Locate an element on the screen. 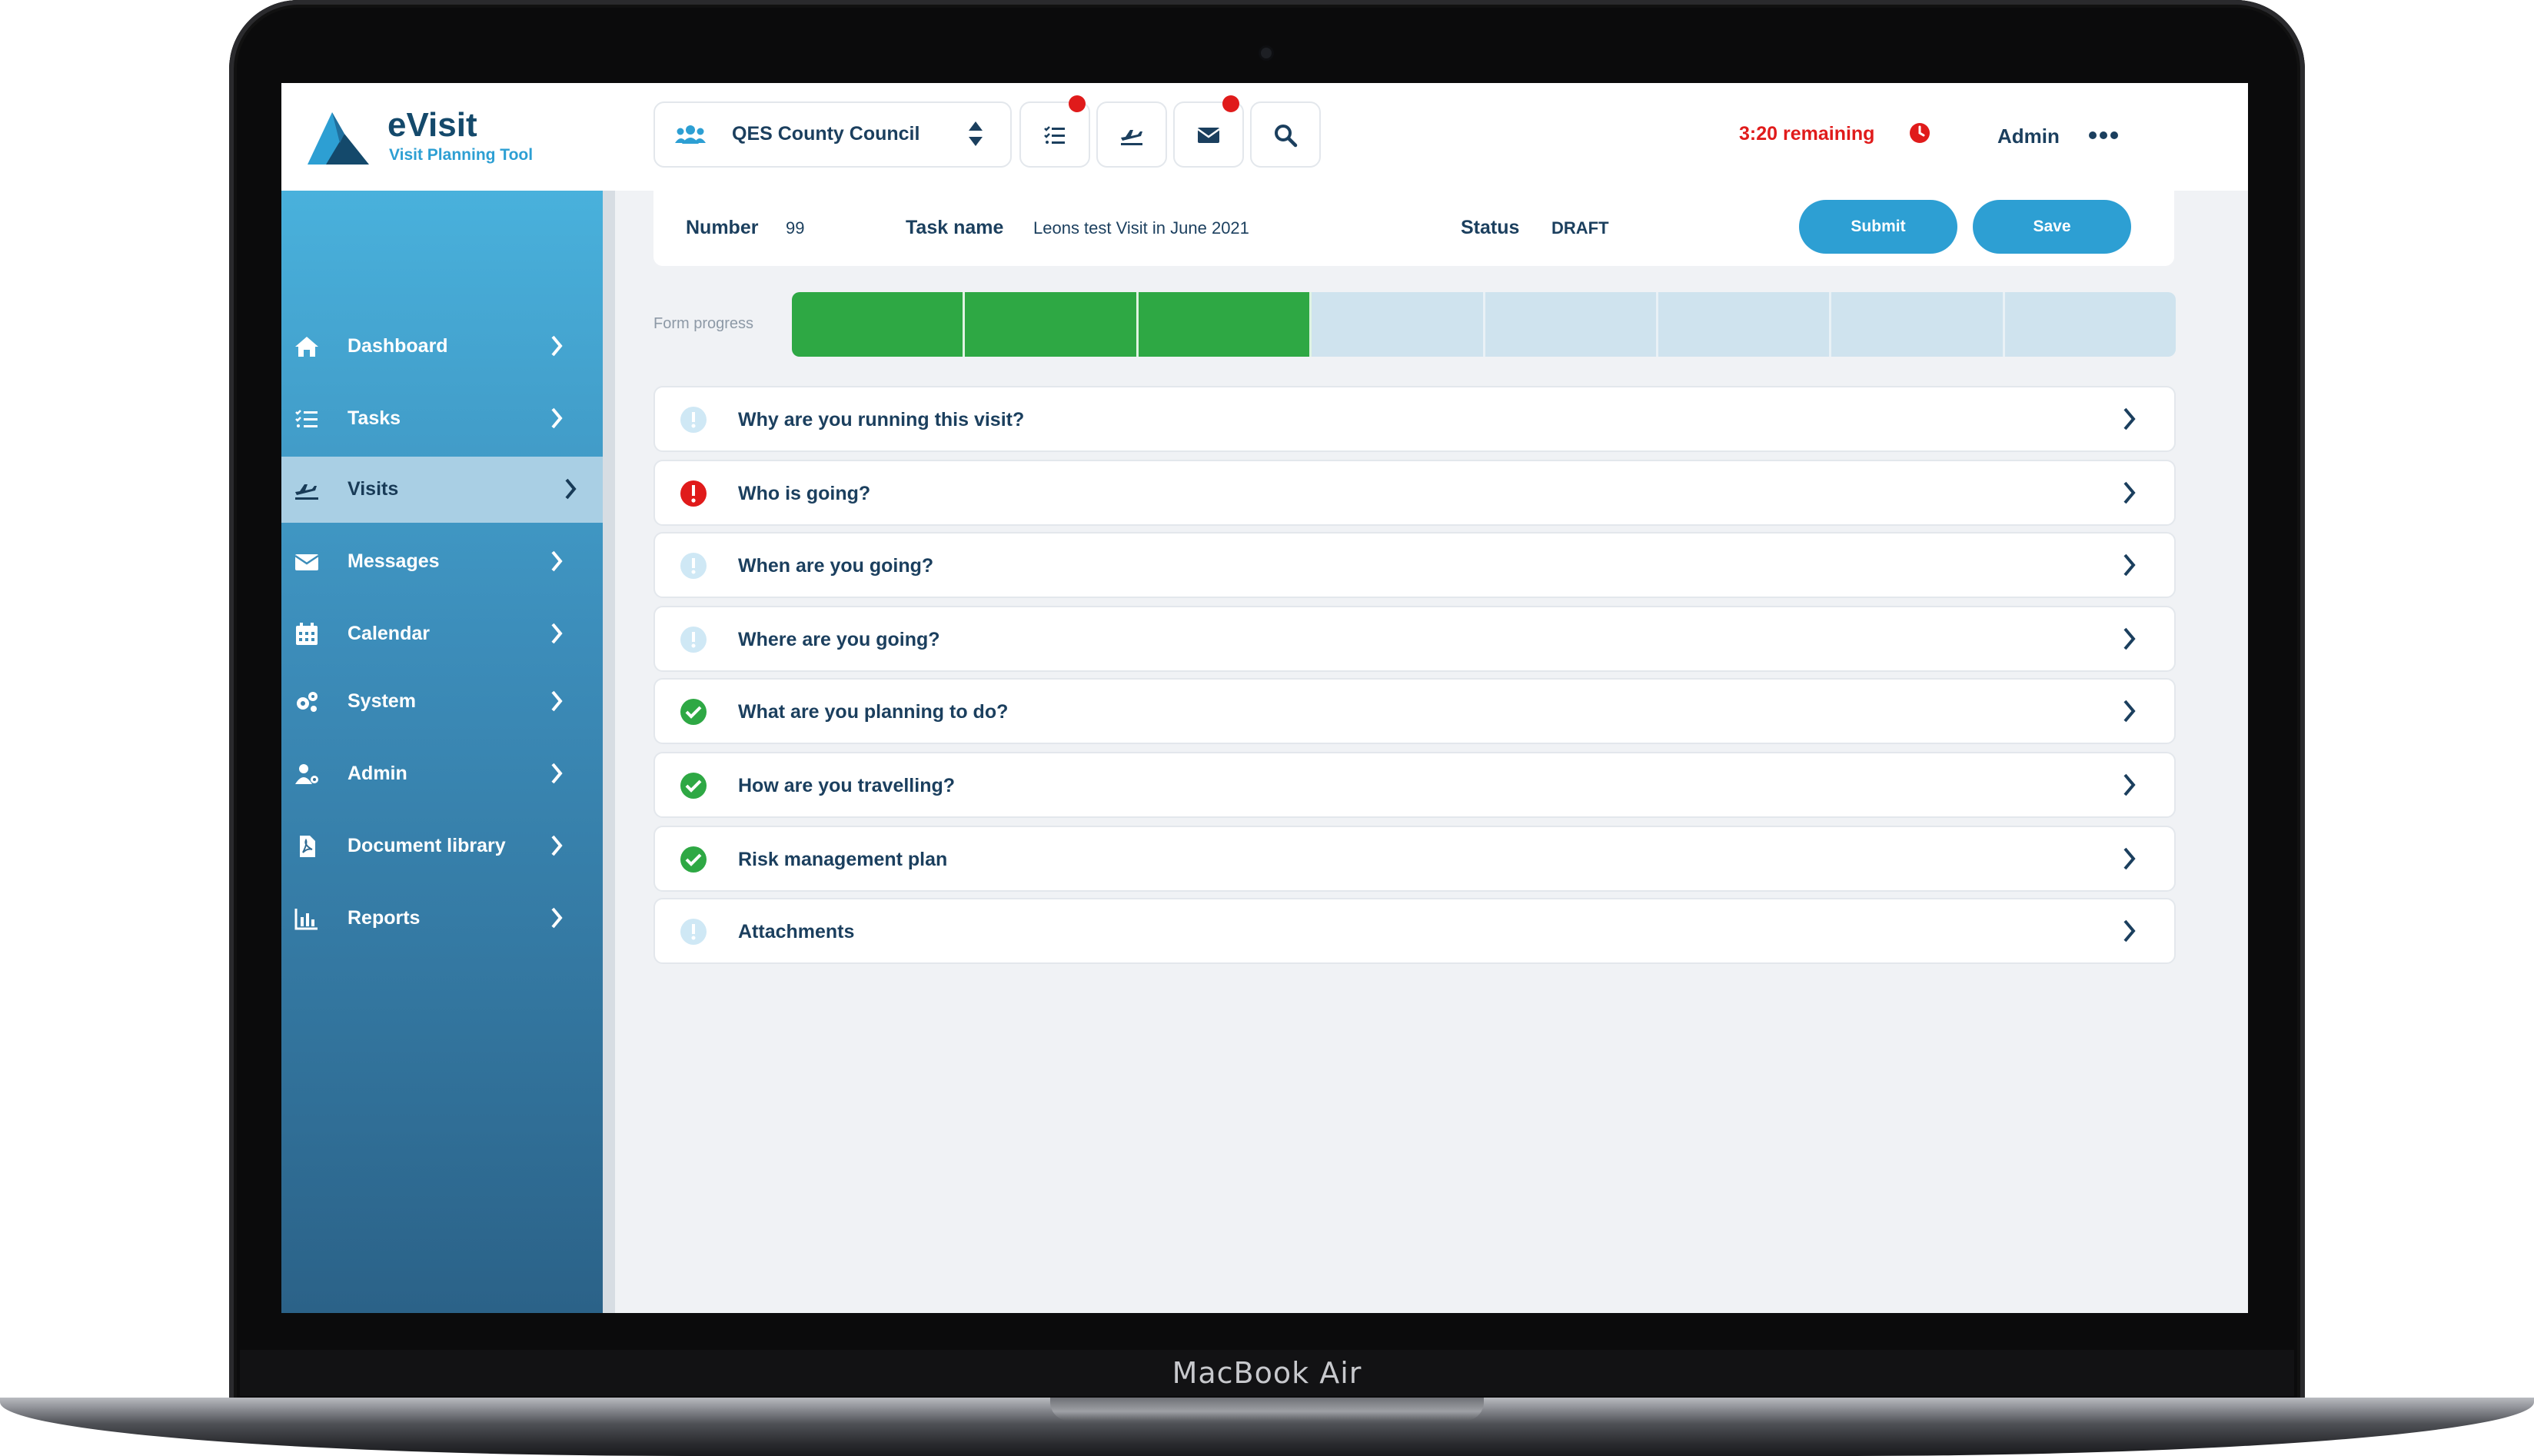 Image resolution: width=2534 pixels, height=1456 pixels. home-icon is located at coordinates (307, 347).